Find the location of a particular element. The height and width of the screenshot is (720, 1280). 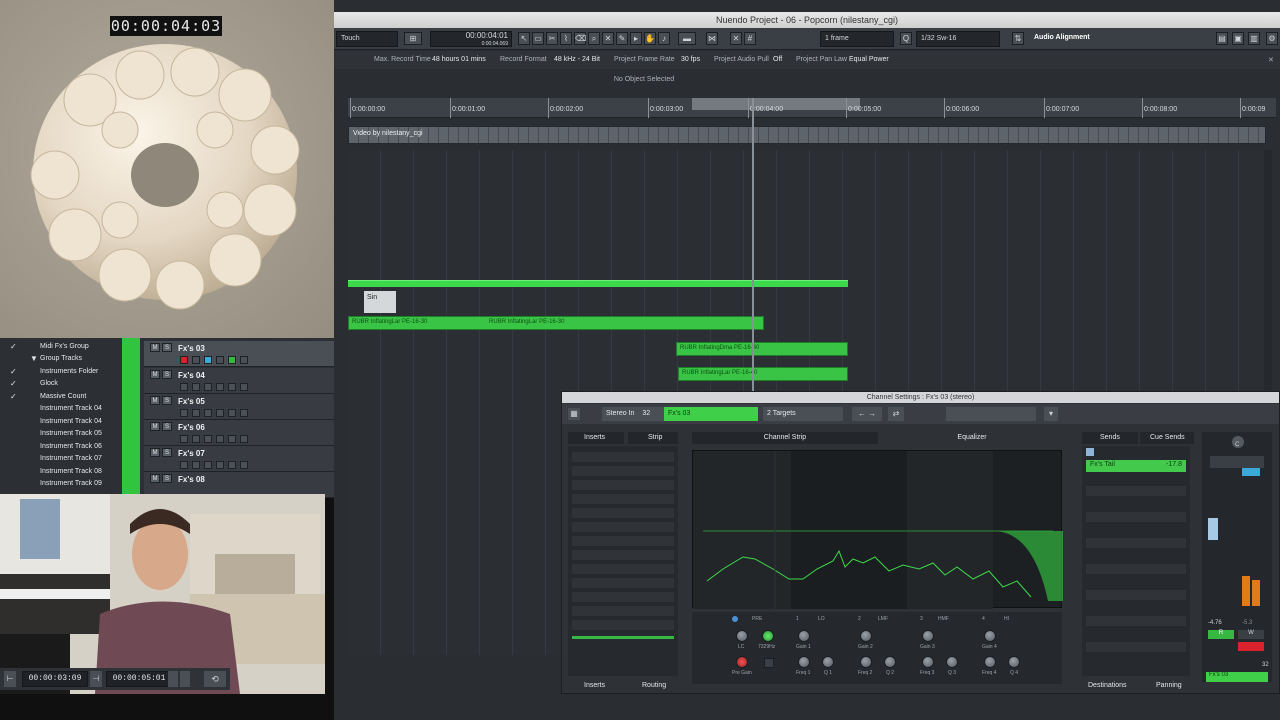

freq-4-knob is located at coordinates (990, 662).